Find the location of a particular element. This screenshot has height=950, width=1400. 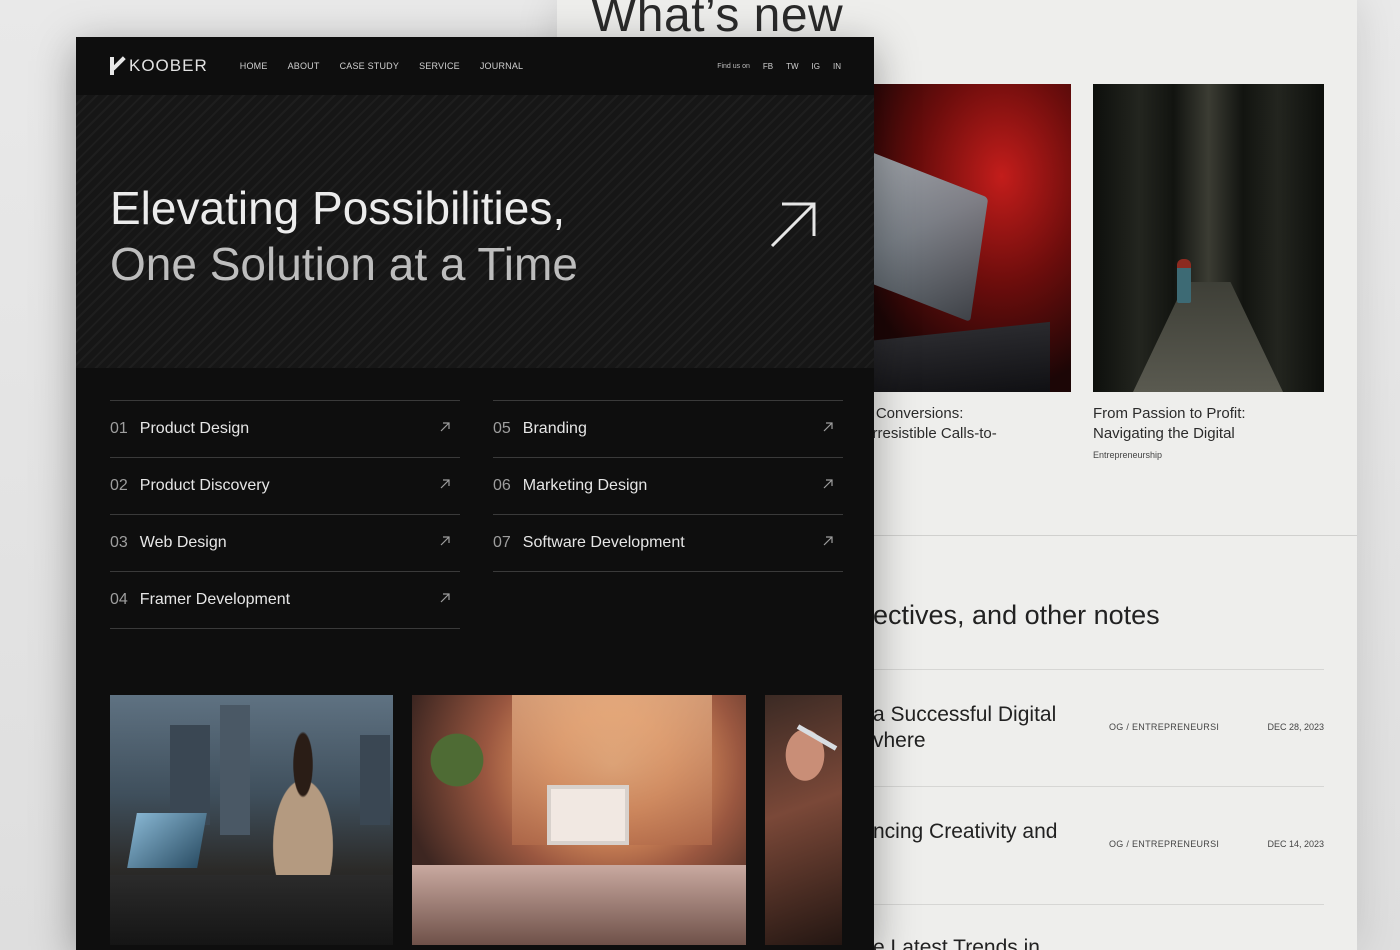

koober-logo-icon is located at coordinates (118, 66).